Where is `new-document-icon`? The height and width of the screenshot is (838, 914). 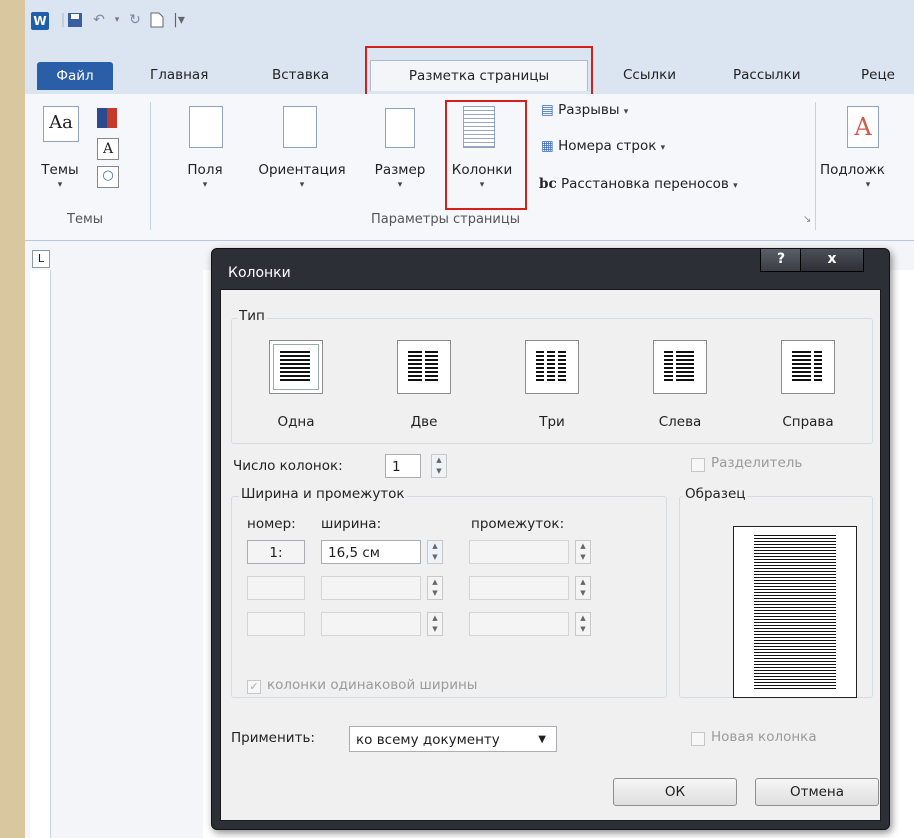
new-document-icon is located at coordinates (157, 20).